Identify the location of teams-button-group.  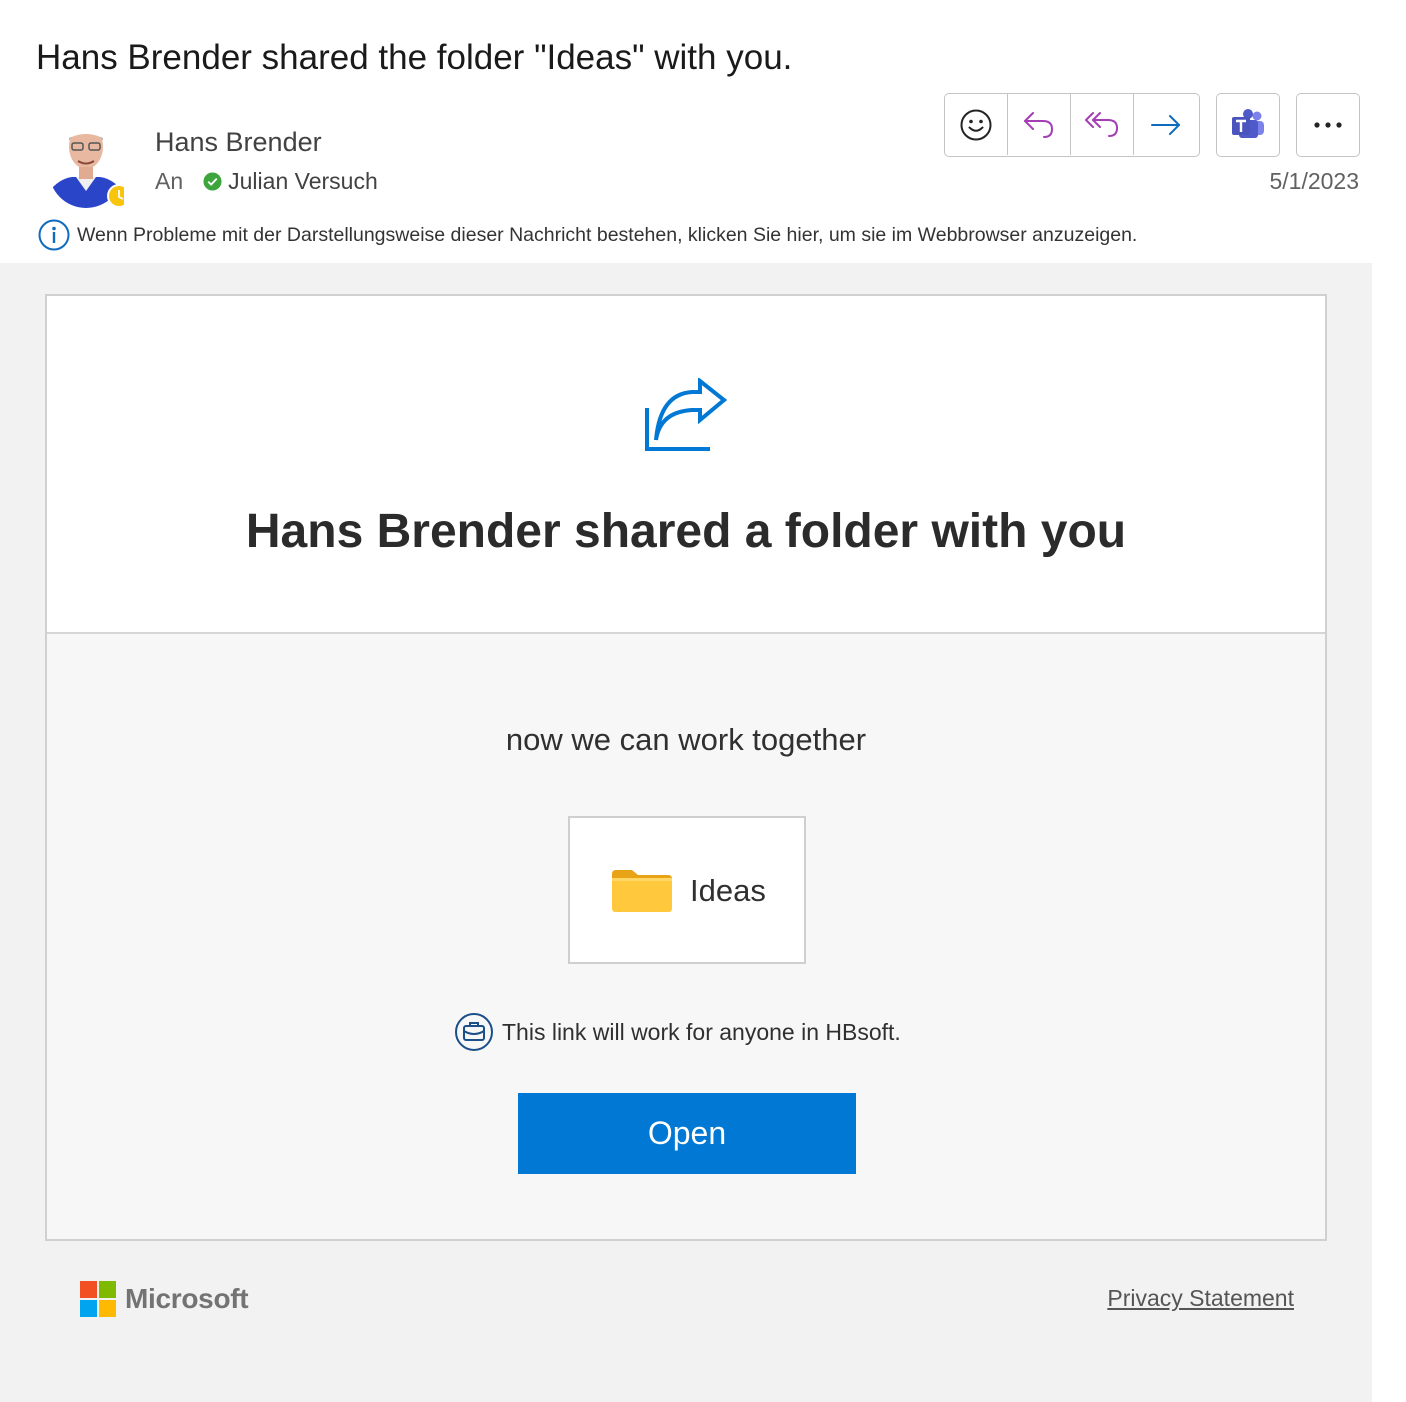
(1248, 125).